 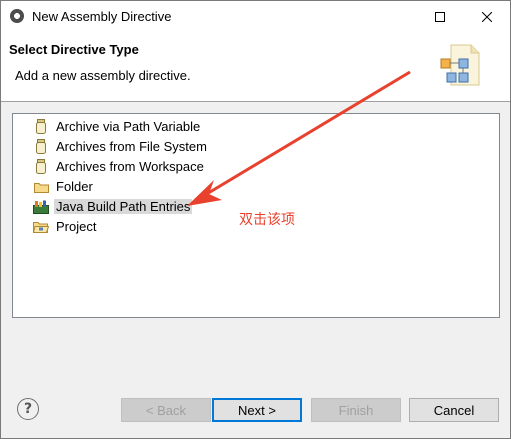 I want to click on tree-item-project: Project, so click(x=65, y=226).